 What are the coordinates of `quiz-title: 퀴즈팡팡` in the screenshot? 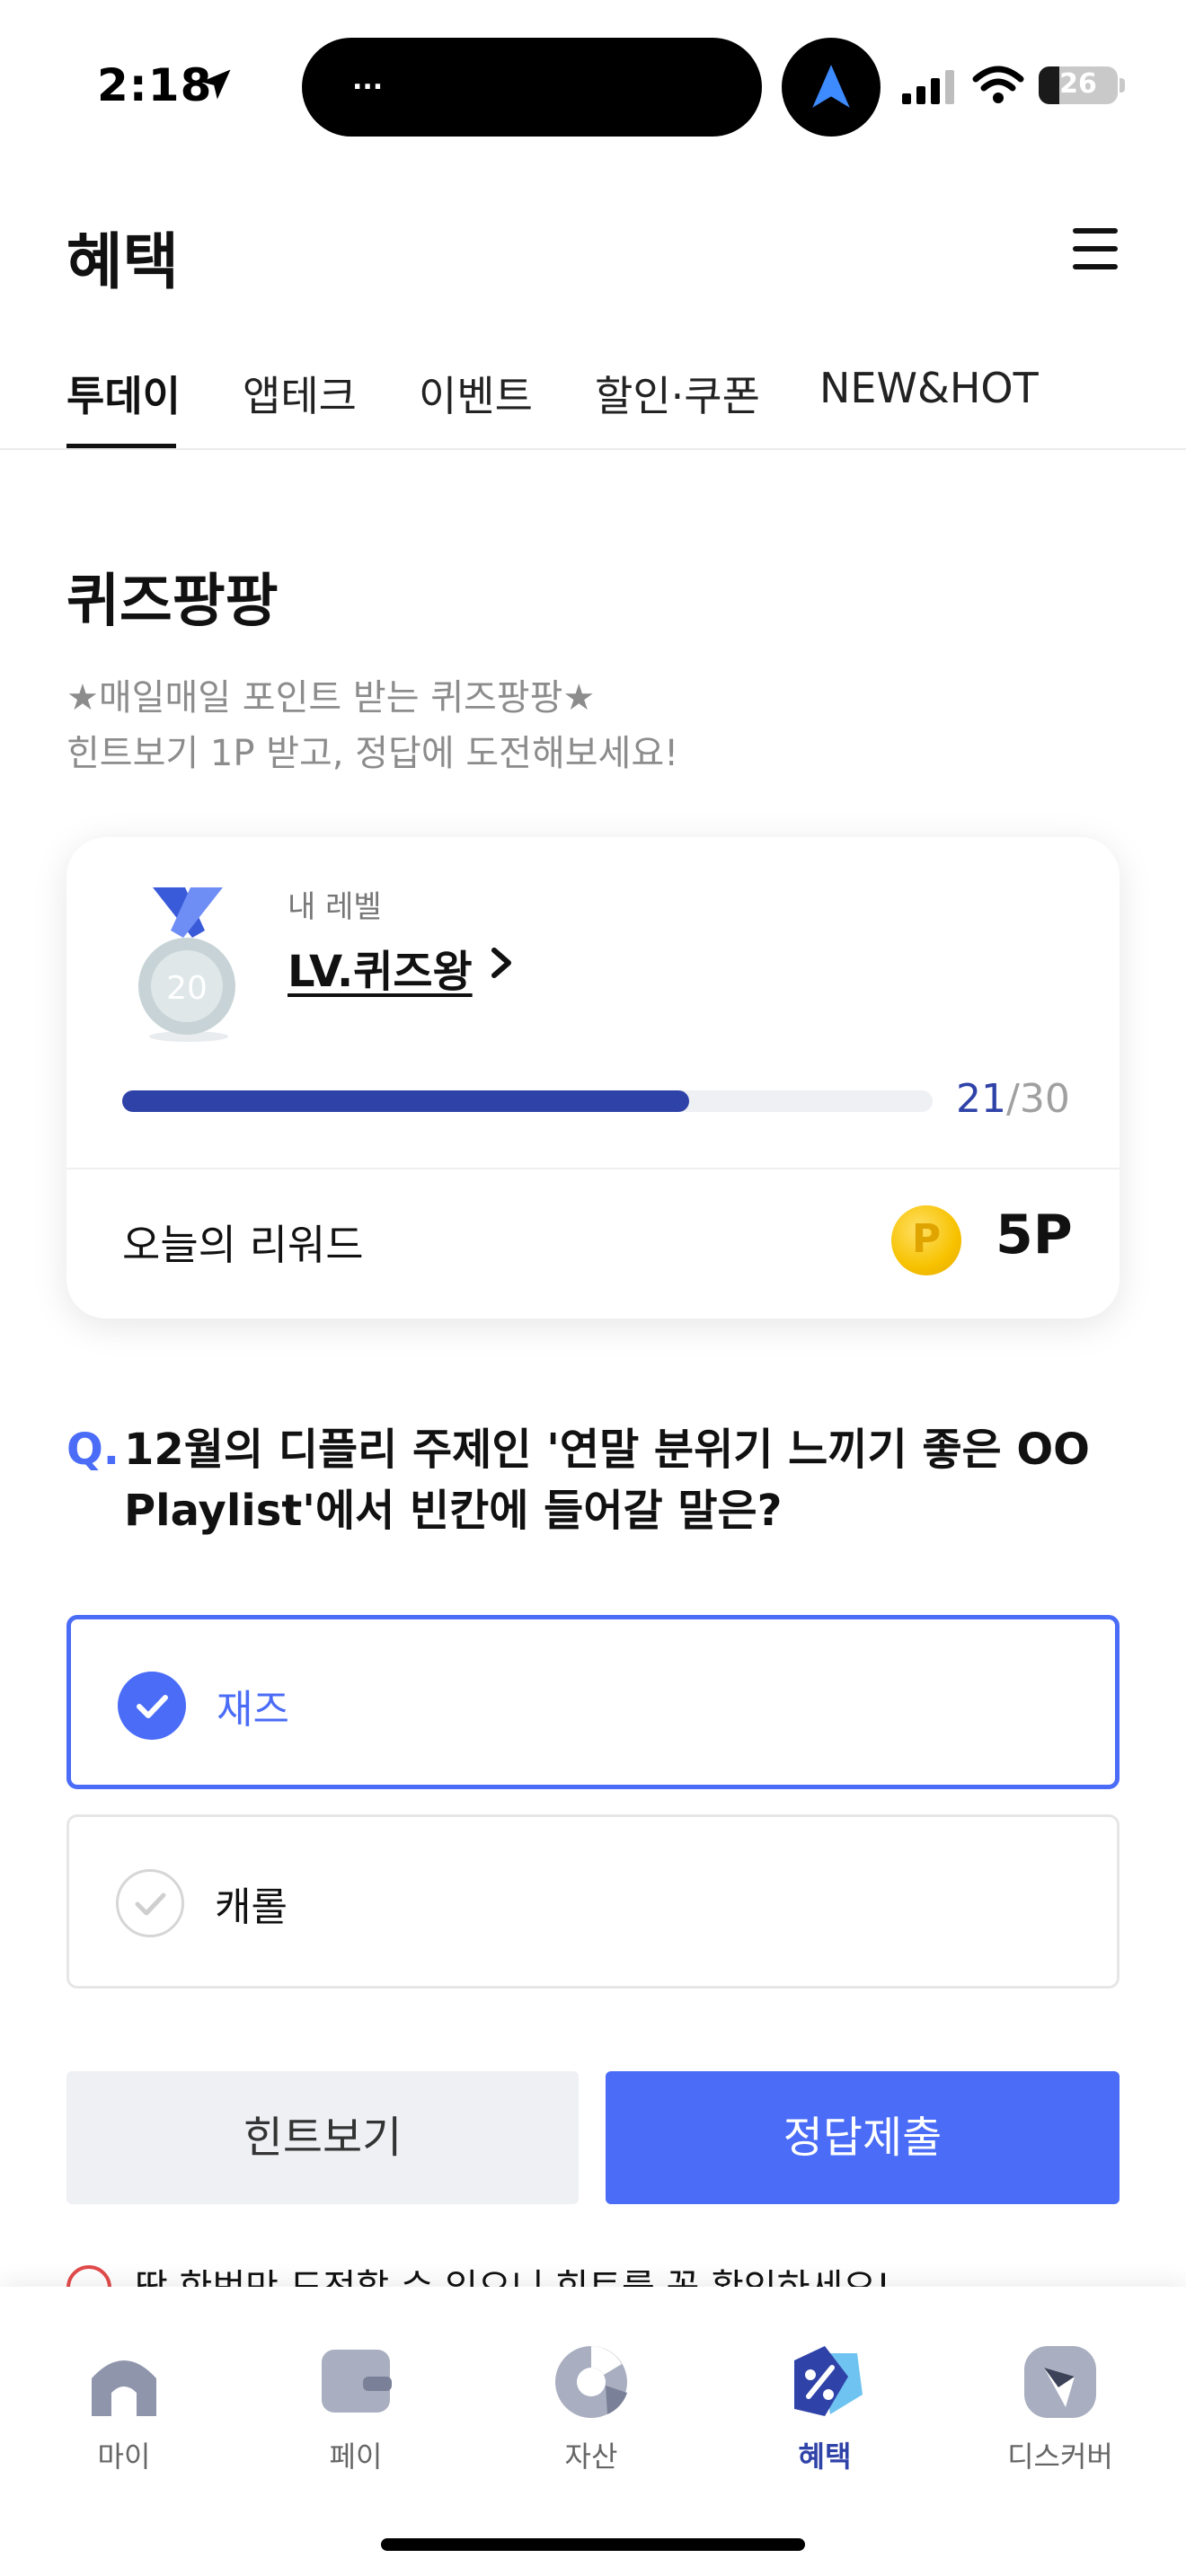 It's located at (172, 602).